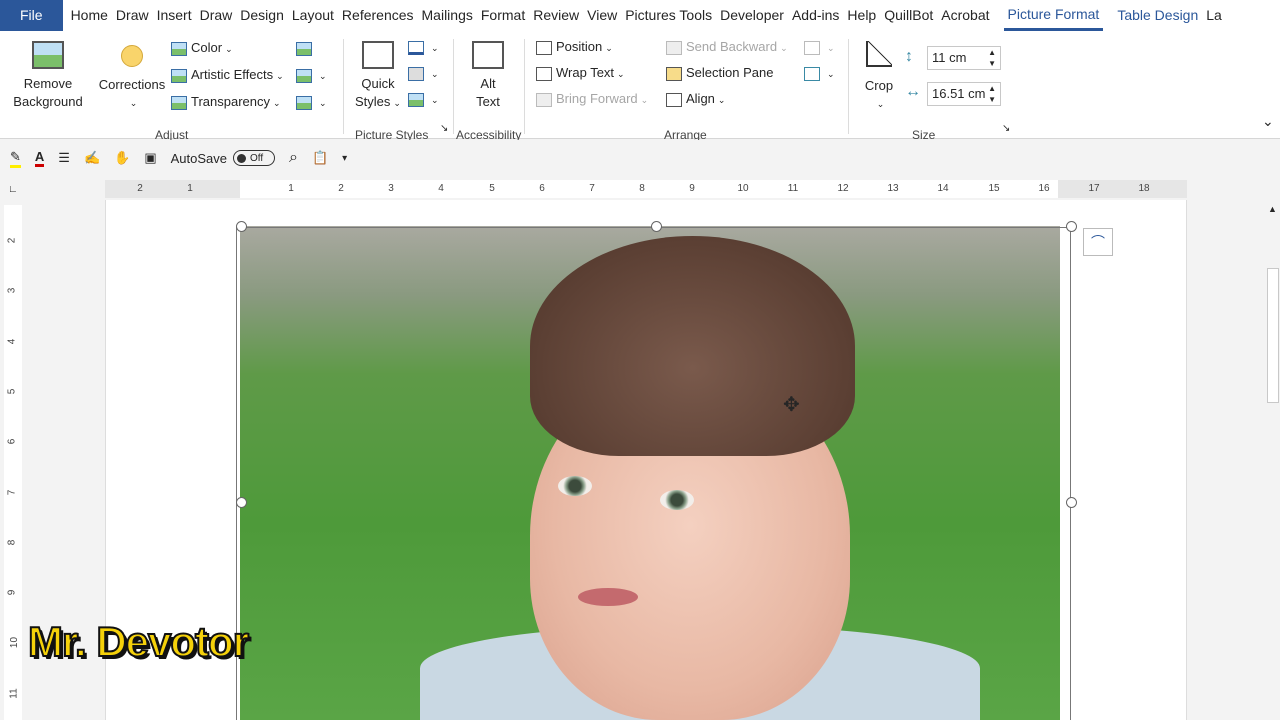 The height and width of the screenshot is (720, 1280). I want to click on rotate-button: ⌄, so click(819, 73).